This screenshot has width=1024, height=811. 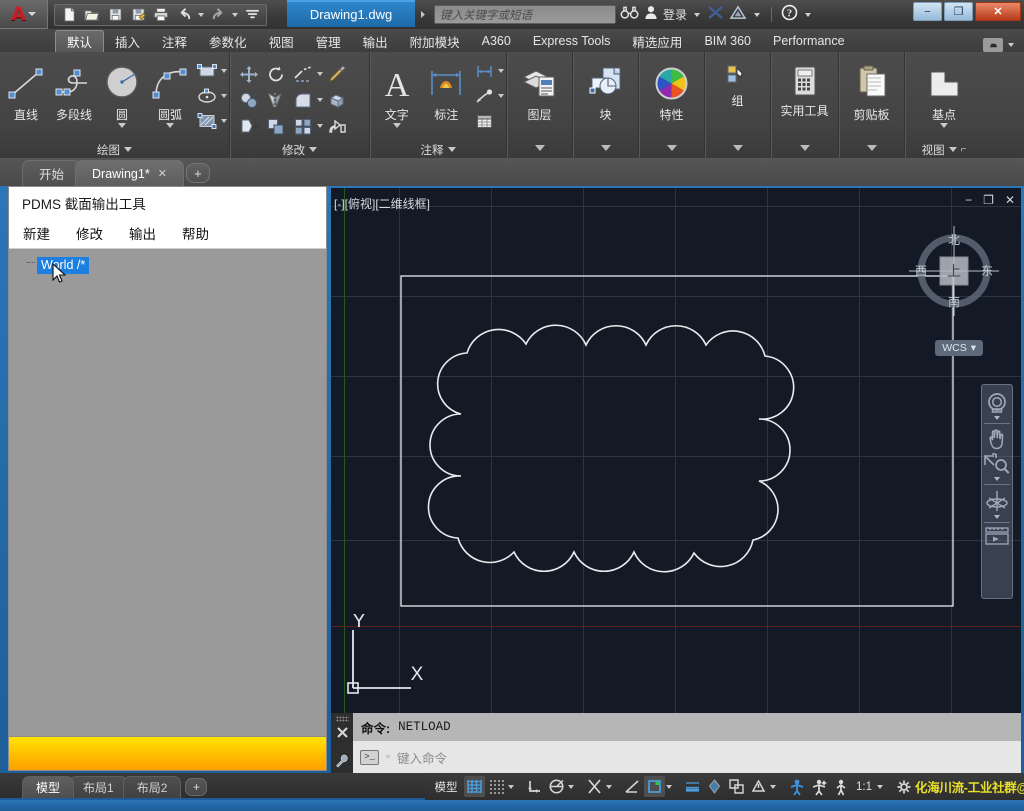 What do you see at coordinates (303, 126) in the screenshot?
I see `array-button` at bounding box center [303, 126].